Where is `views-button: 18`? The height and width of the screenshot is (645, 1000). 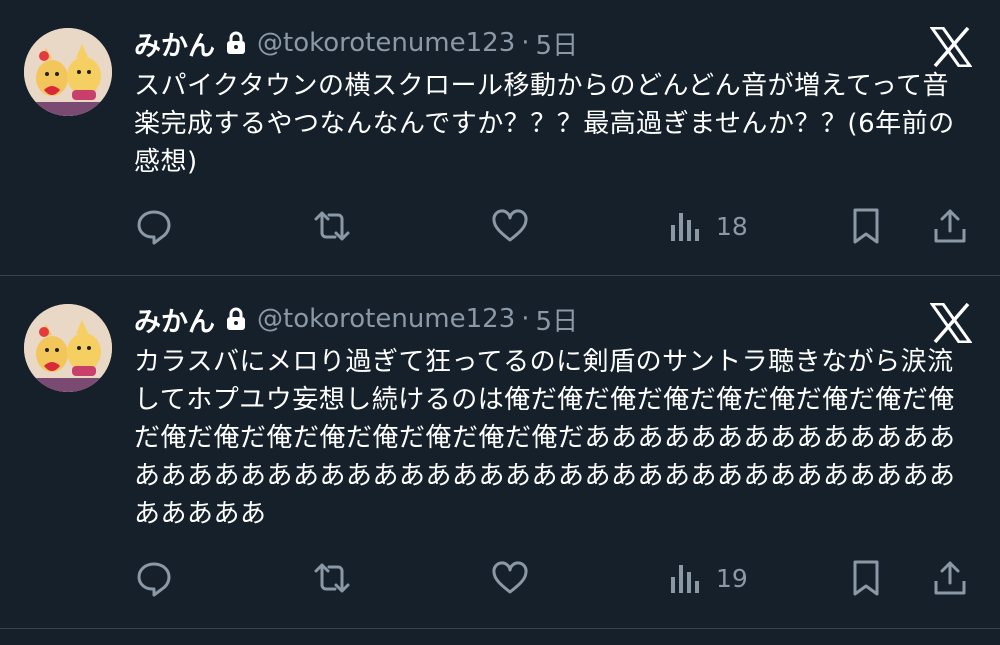 views-button: 18 is located at coordinates (723, 226).